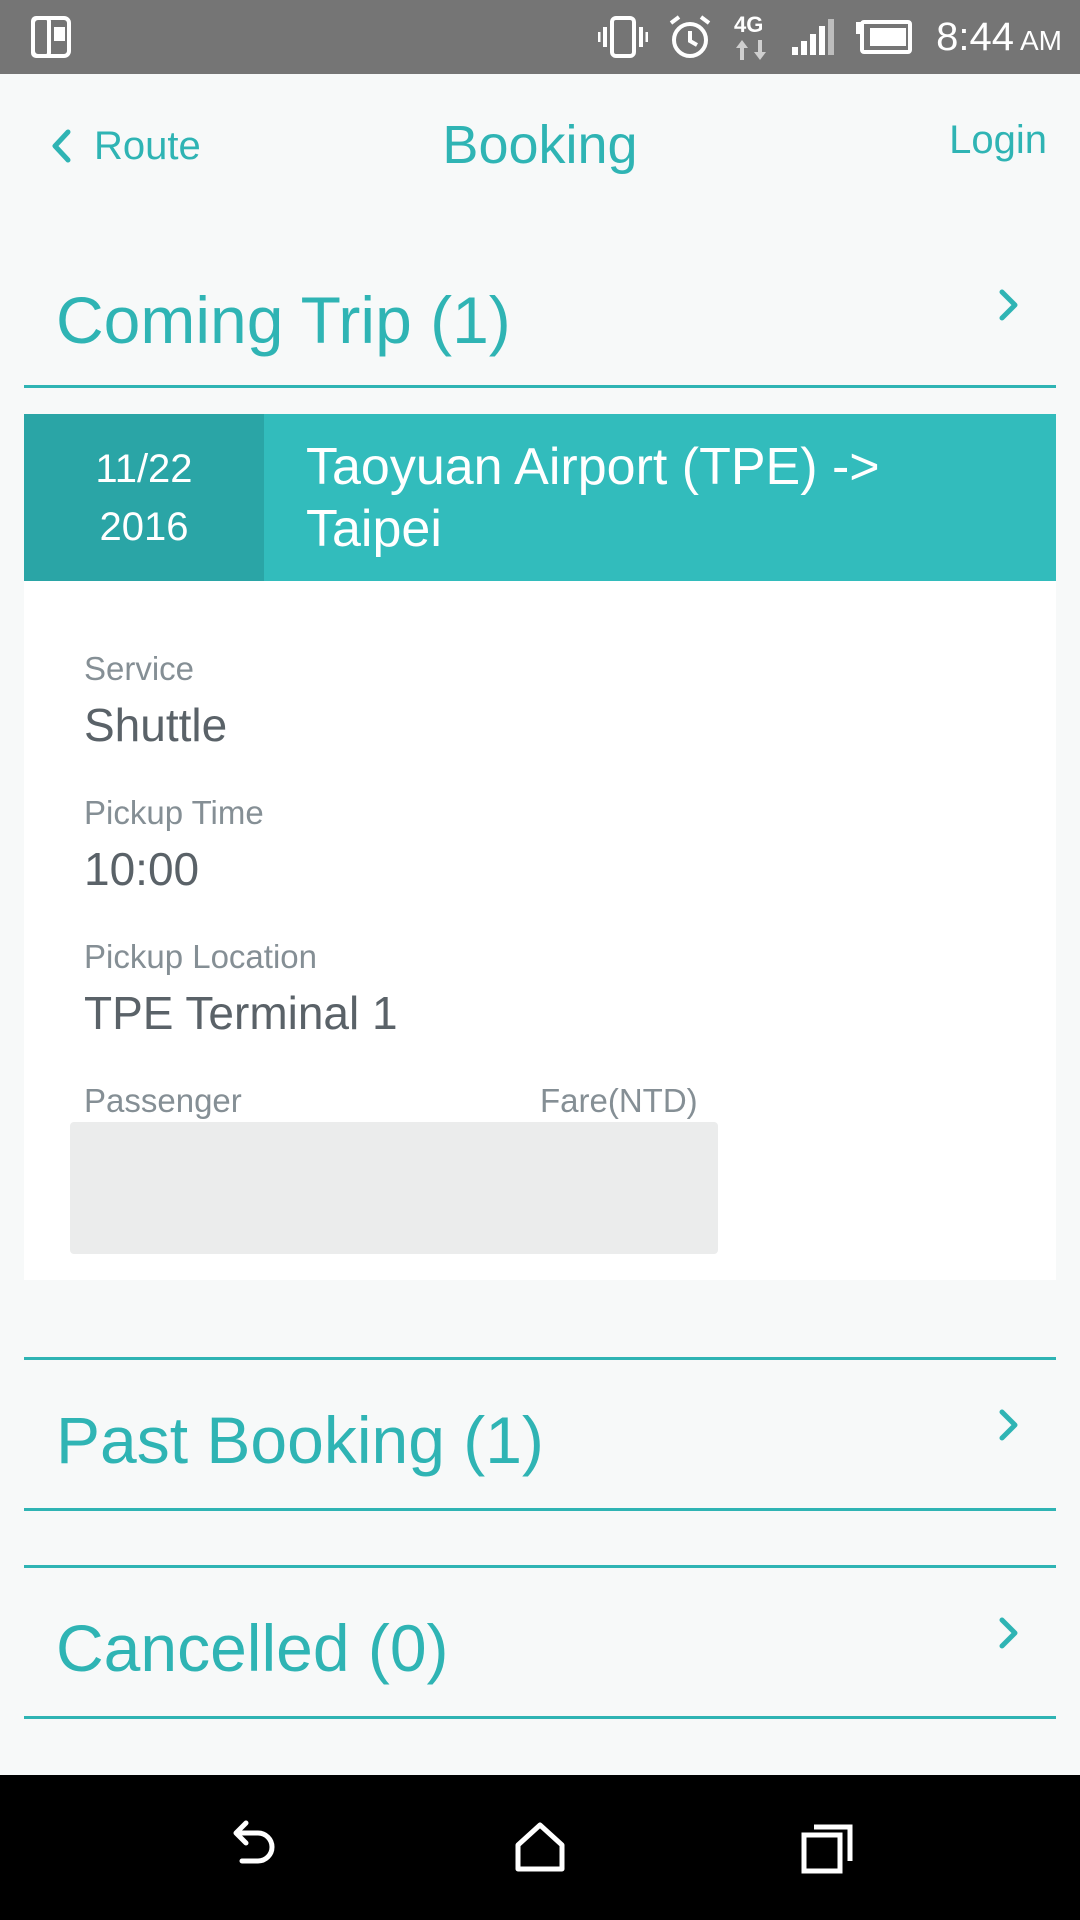  What do you see at coordinates (690, 36) in the screenshot?
I see `alarm-icon` at bounding box center [690, 36].